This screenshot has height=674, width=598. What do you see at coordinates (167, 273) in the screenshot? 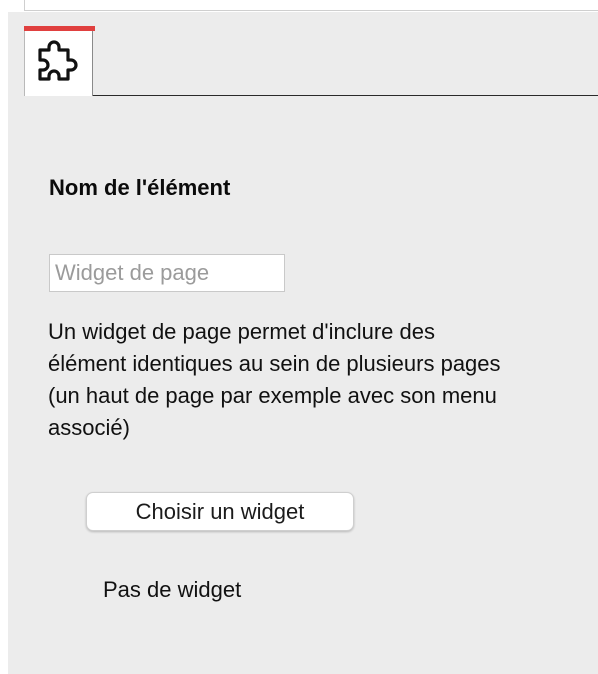
I see `element-name-input` at bounding box center [167, 273].